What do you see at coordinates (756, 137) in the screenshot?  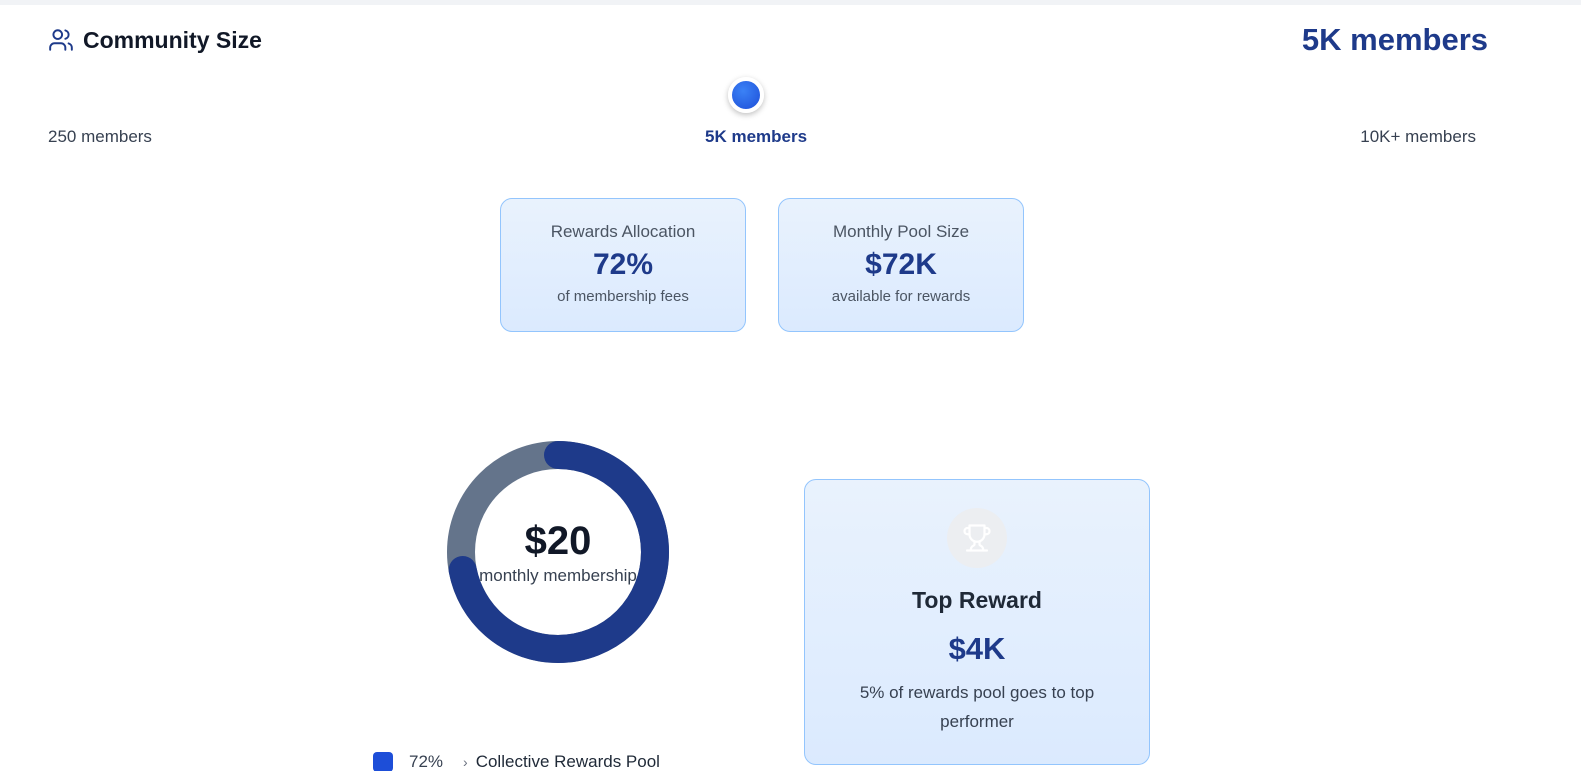 I see `slider-mid-label: 5K members` at bounding box center [756, 137].